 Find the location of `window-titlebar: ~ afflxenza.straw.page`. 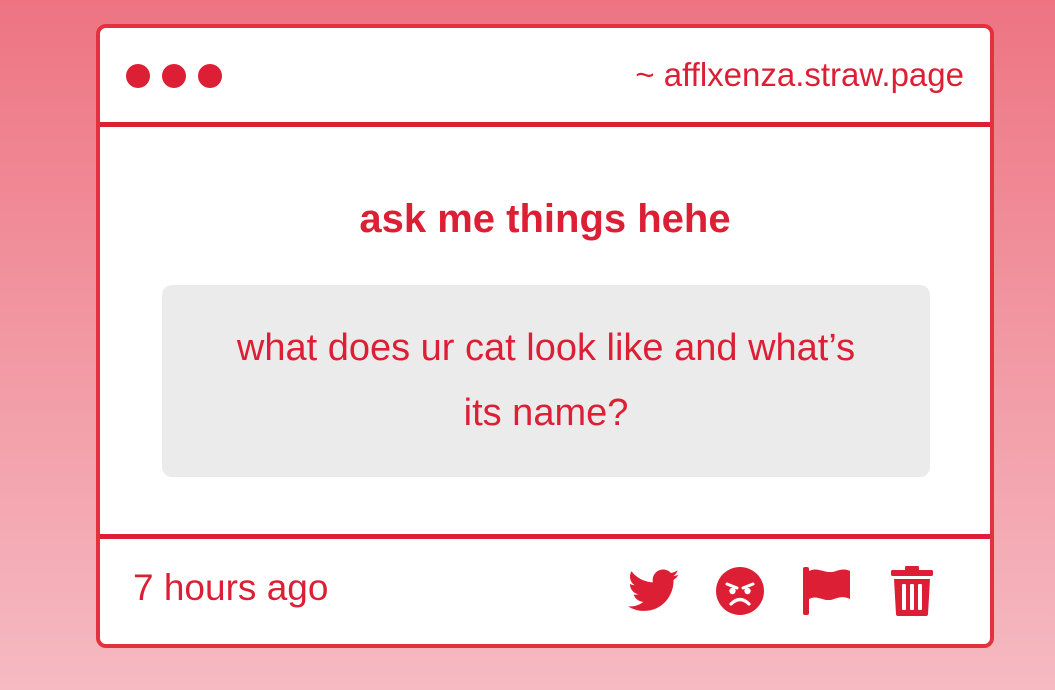

window-titlebar: ~ afflxenza.straw.page is located at coordinates (545, 77).